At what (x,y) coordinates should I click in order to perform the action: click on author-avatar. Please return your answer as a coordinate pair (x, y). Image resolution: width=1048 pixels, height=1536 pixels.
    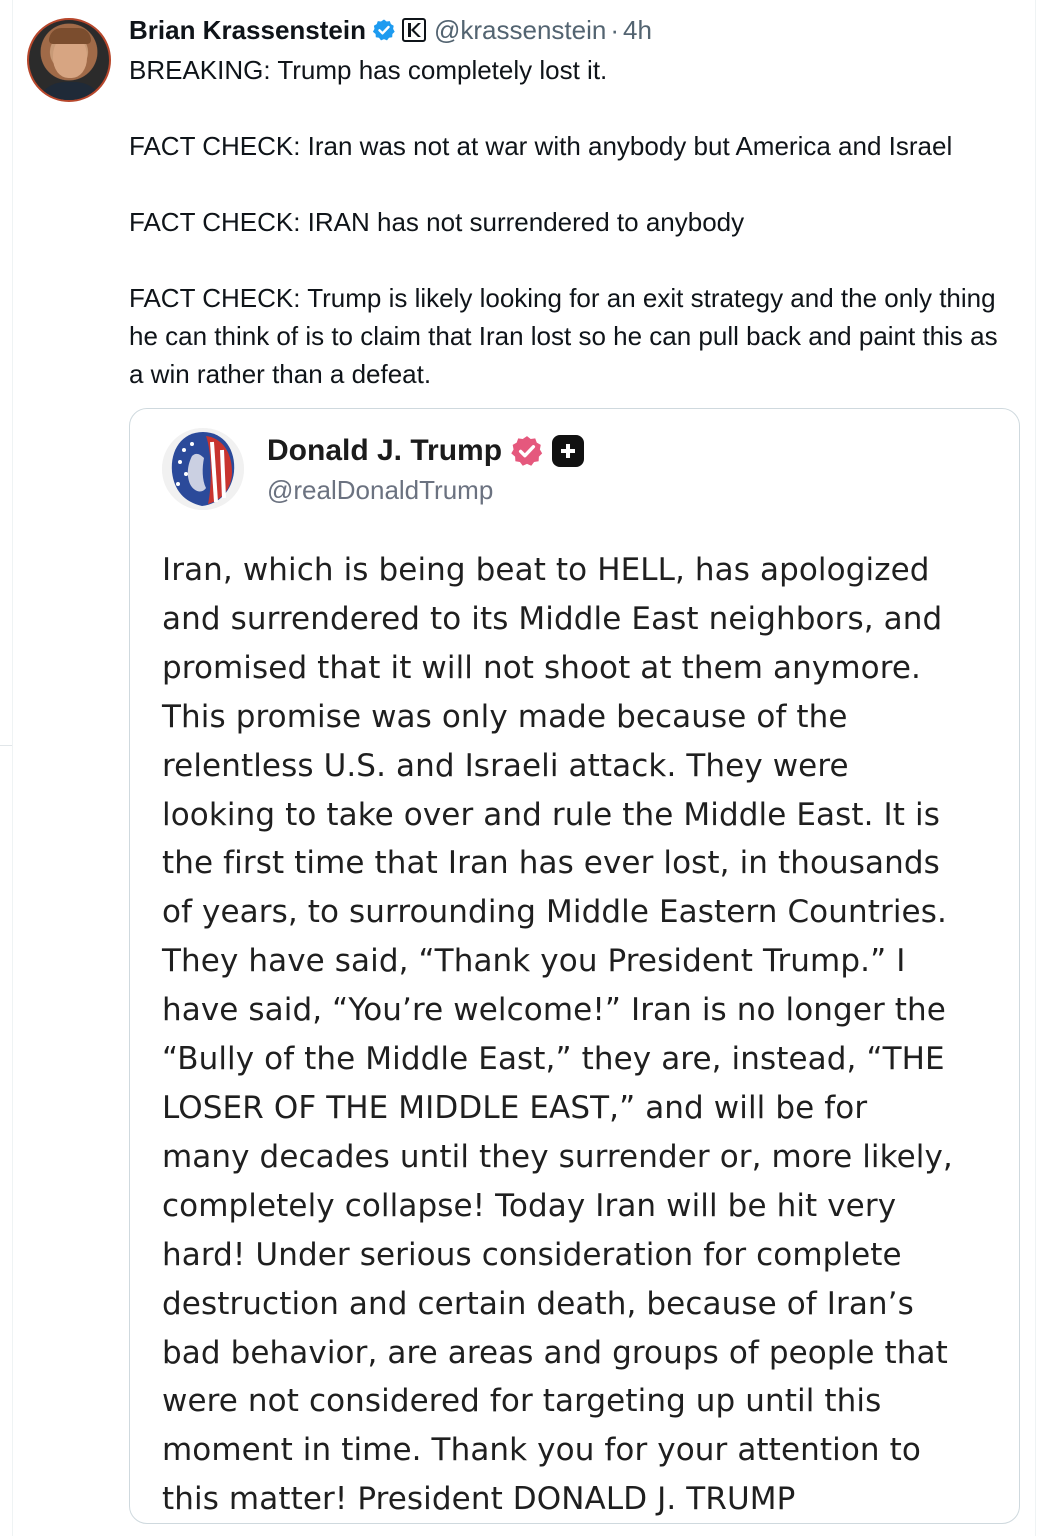
    Looking at the image, I should click on (69, 60).